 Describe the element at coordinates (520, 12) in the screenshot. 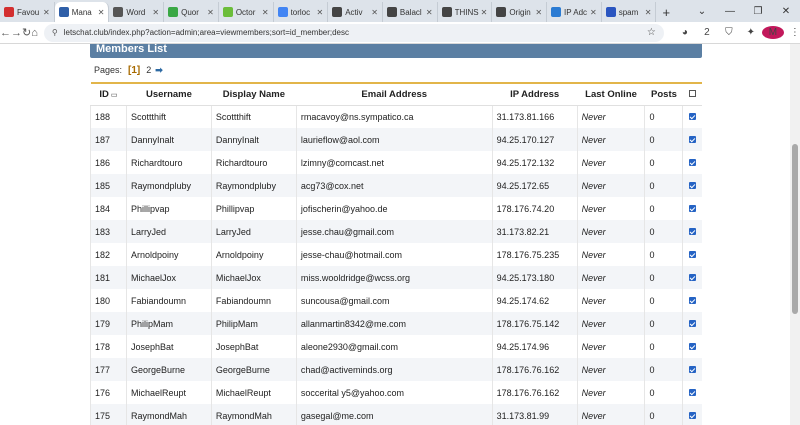

I see `browser-tab: Origin ✕` at that location.